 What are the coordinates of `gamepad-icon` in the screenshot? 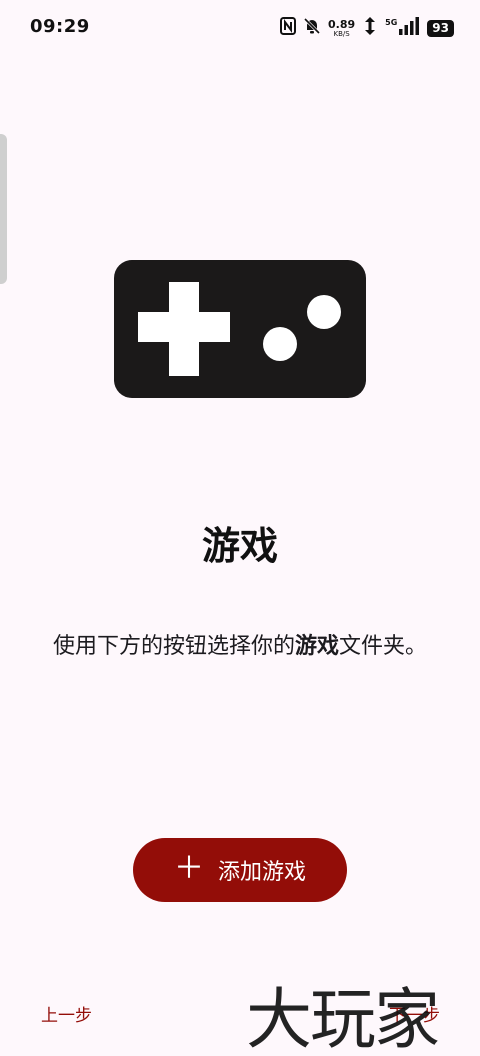 It's located at (240, 331).